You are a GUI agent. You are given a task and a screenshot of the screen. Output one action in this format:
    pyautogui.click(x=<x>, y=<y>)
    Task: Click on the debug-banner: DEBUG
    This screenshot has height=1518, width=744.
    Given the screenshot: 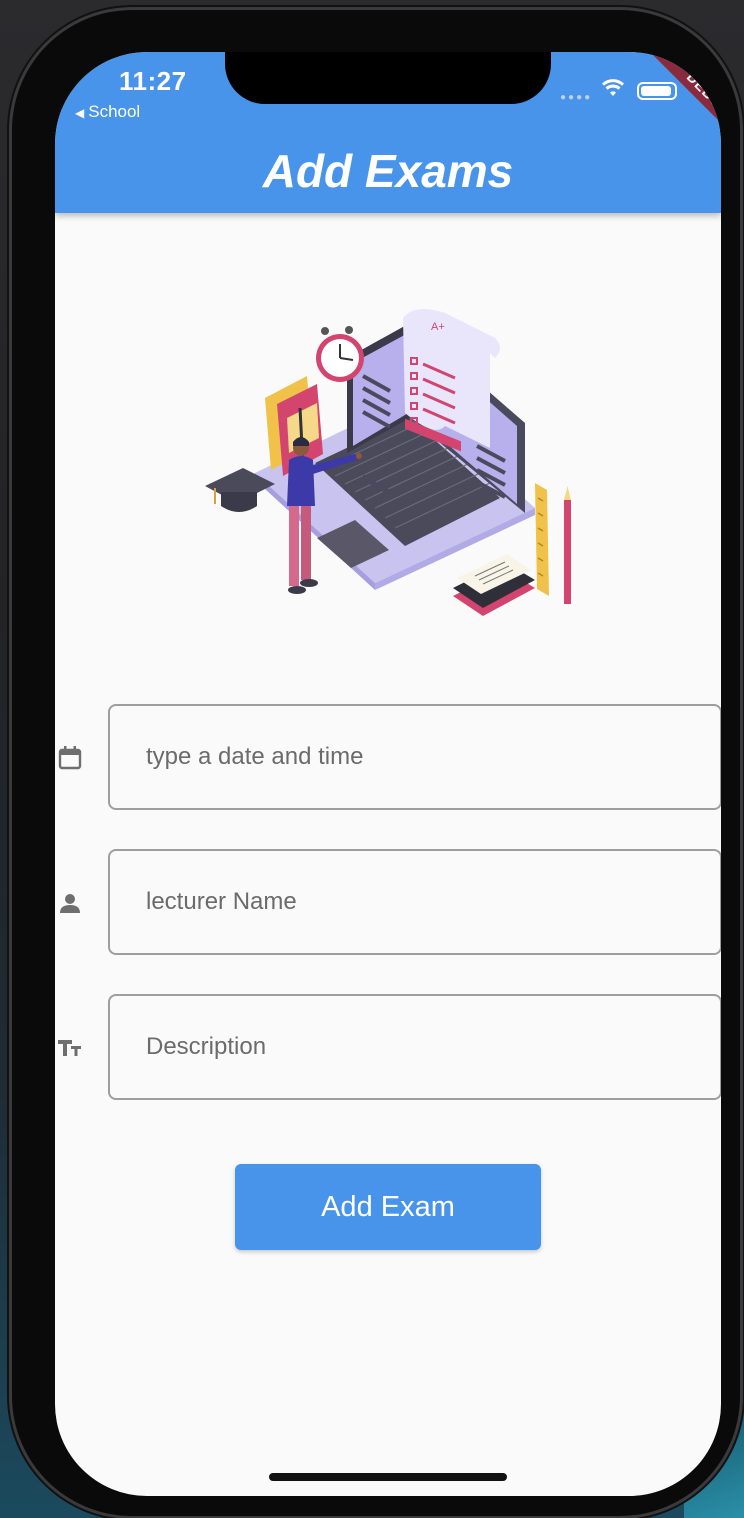 What is the action you would take?
    pyautogui.click(x=686, y=102)
    